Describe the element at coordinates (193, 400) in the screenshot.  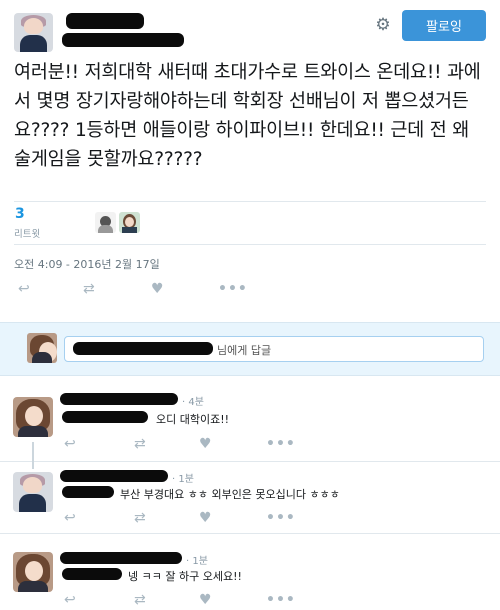
I see `reply-time: · 4분` at that location.